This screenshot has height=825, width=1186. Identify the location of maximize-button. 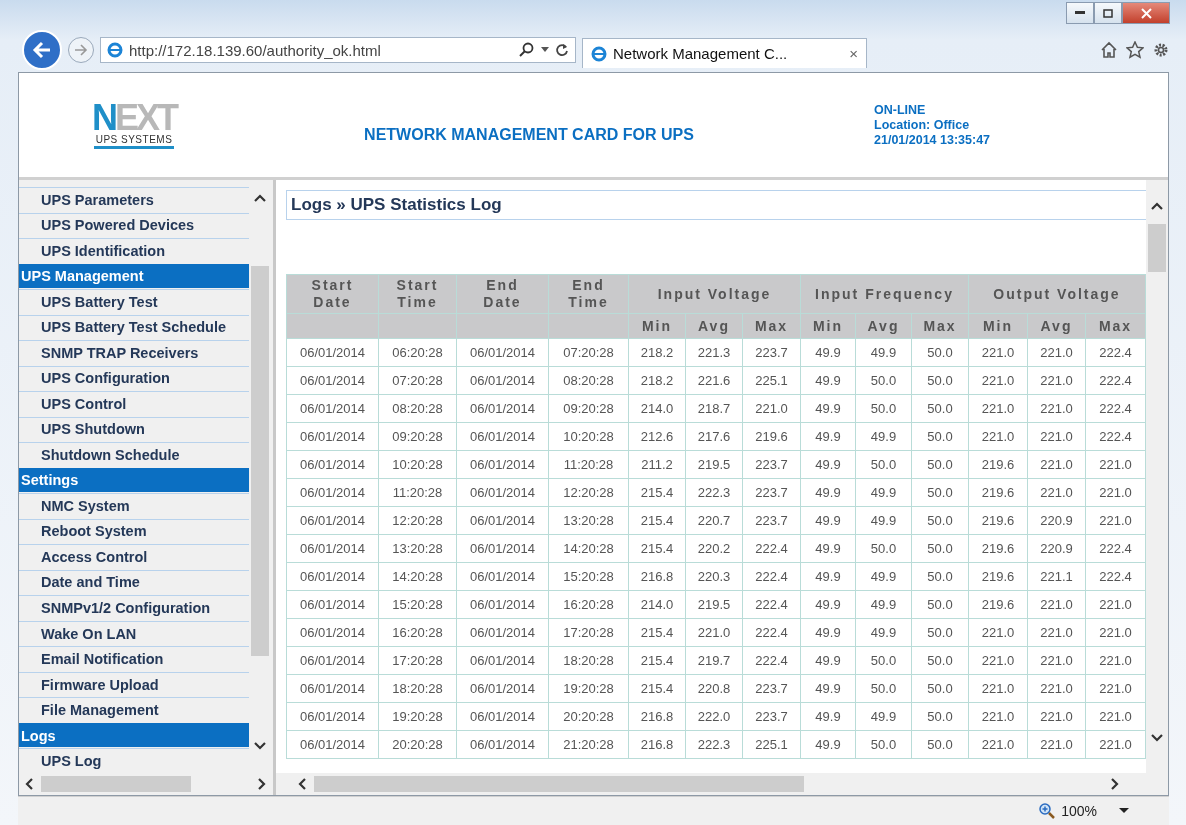
(1108, 13).